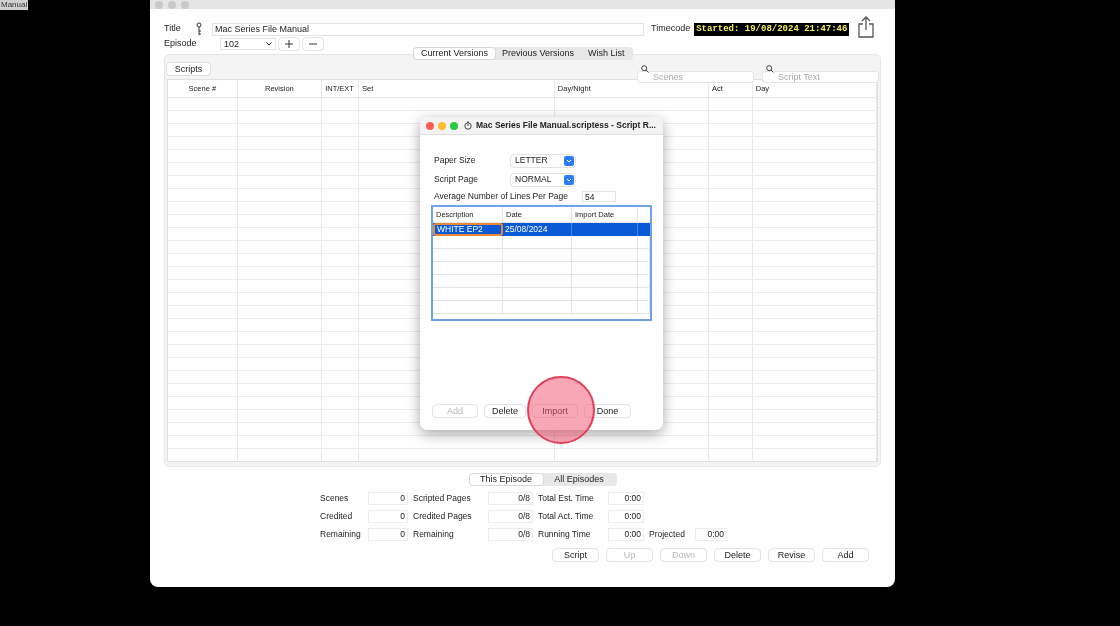  I want to click on table-cell: 25/08/2024, so click(537, 229).